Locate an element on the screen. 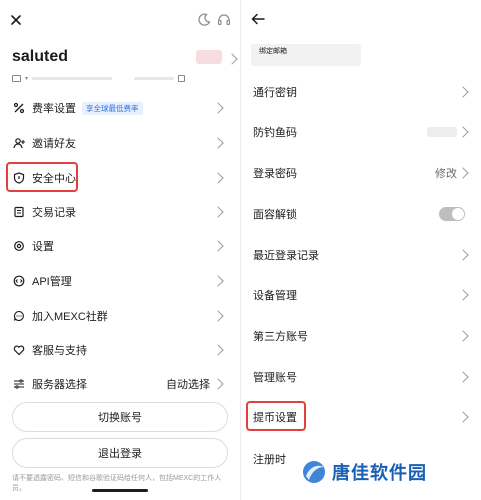 The image size is (481, 500). modify-link: 修改 is located at coordinates (446, 173).